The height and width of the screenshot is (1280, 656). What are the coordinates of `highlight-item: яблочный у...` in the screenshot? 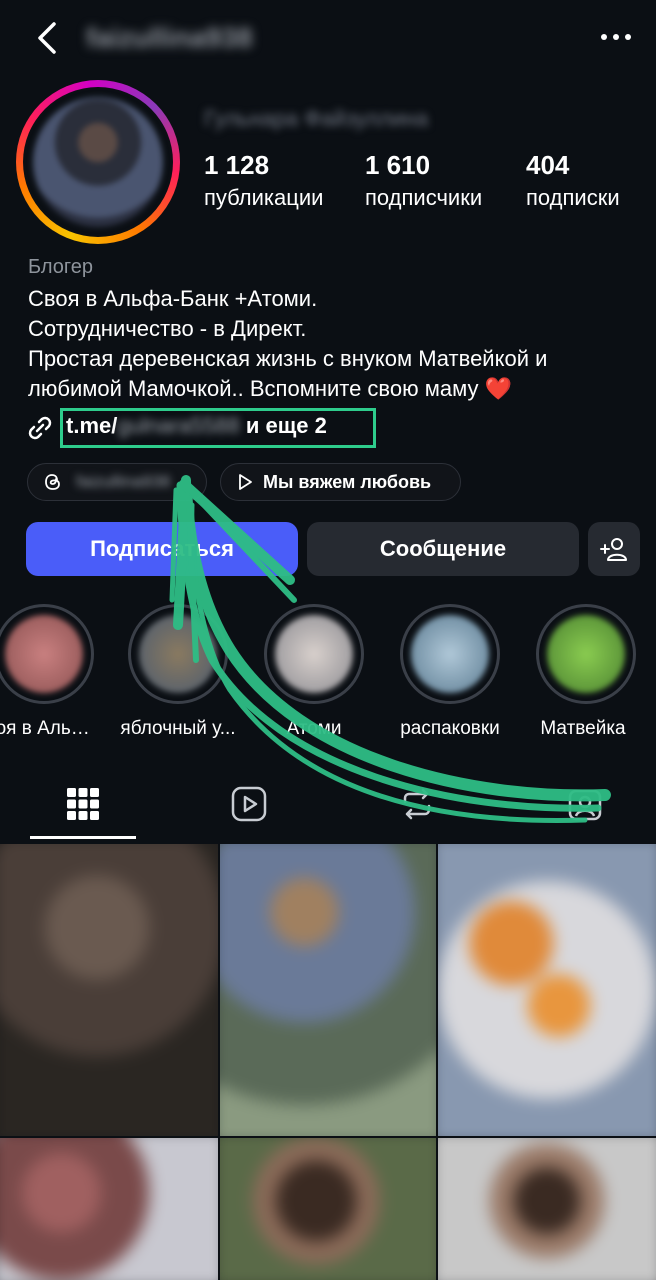 It's located at (178, 671).